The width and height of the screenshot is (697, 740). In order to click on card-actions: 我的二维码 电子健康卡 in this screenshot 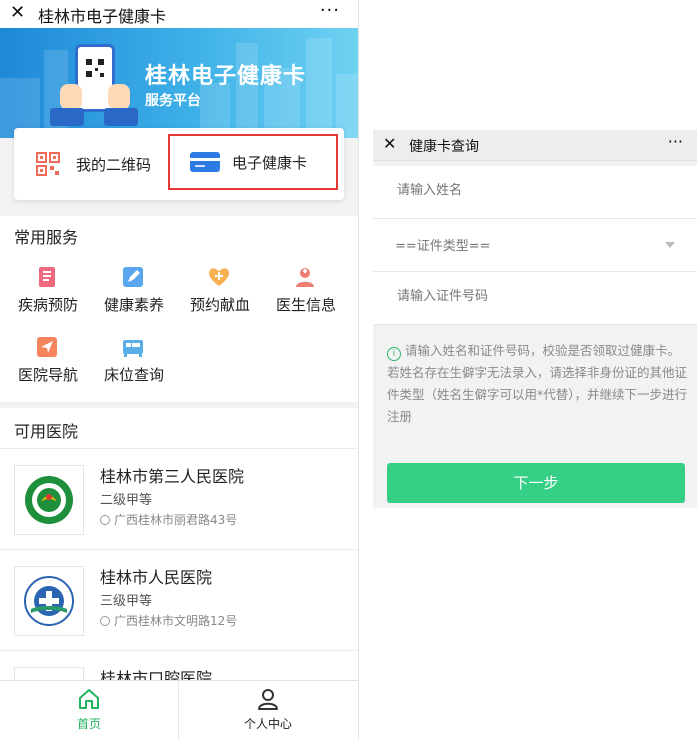, I will do `click(179, 164)`.